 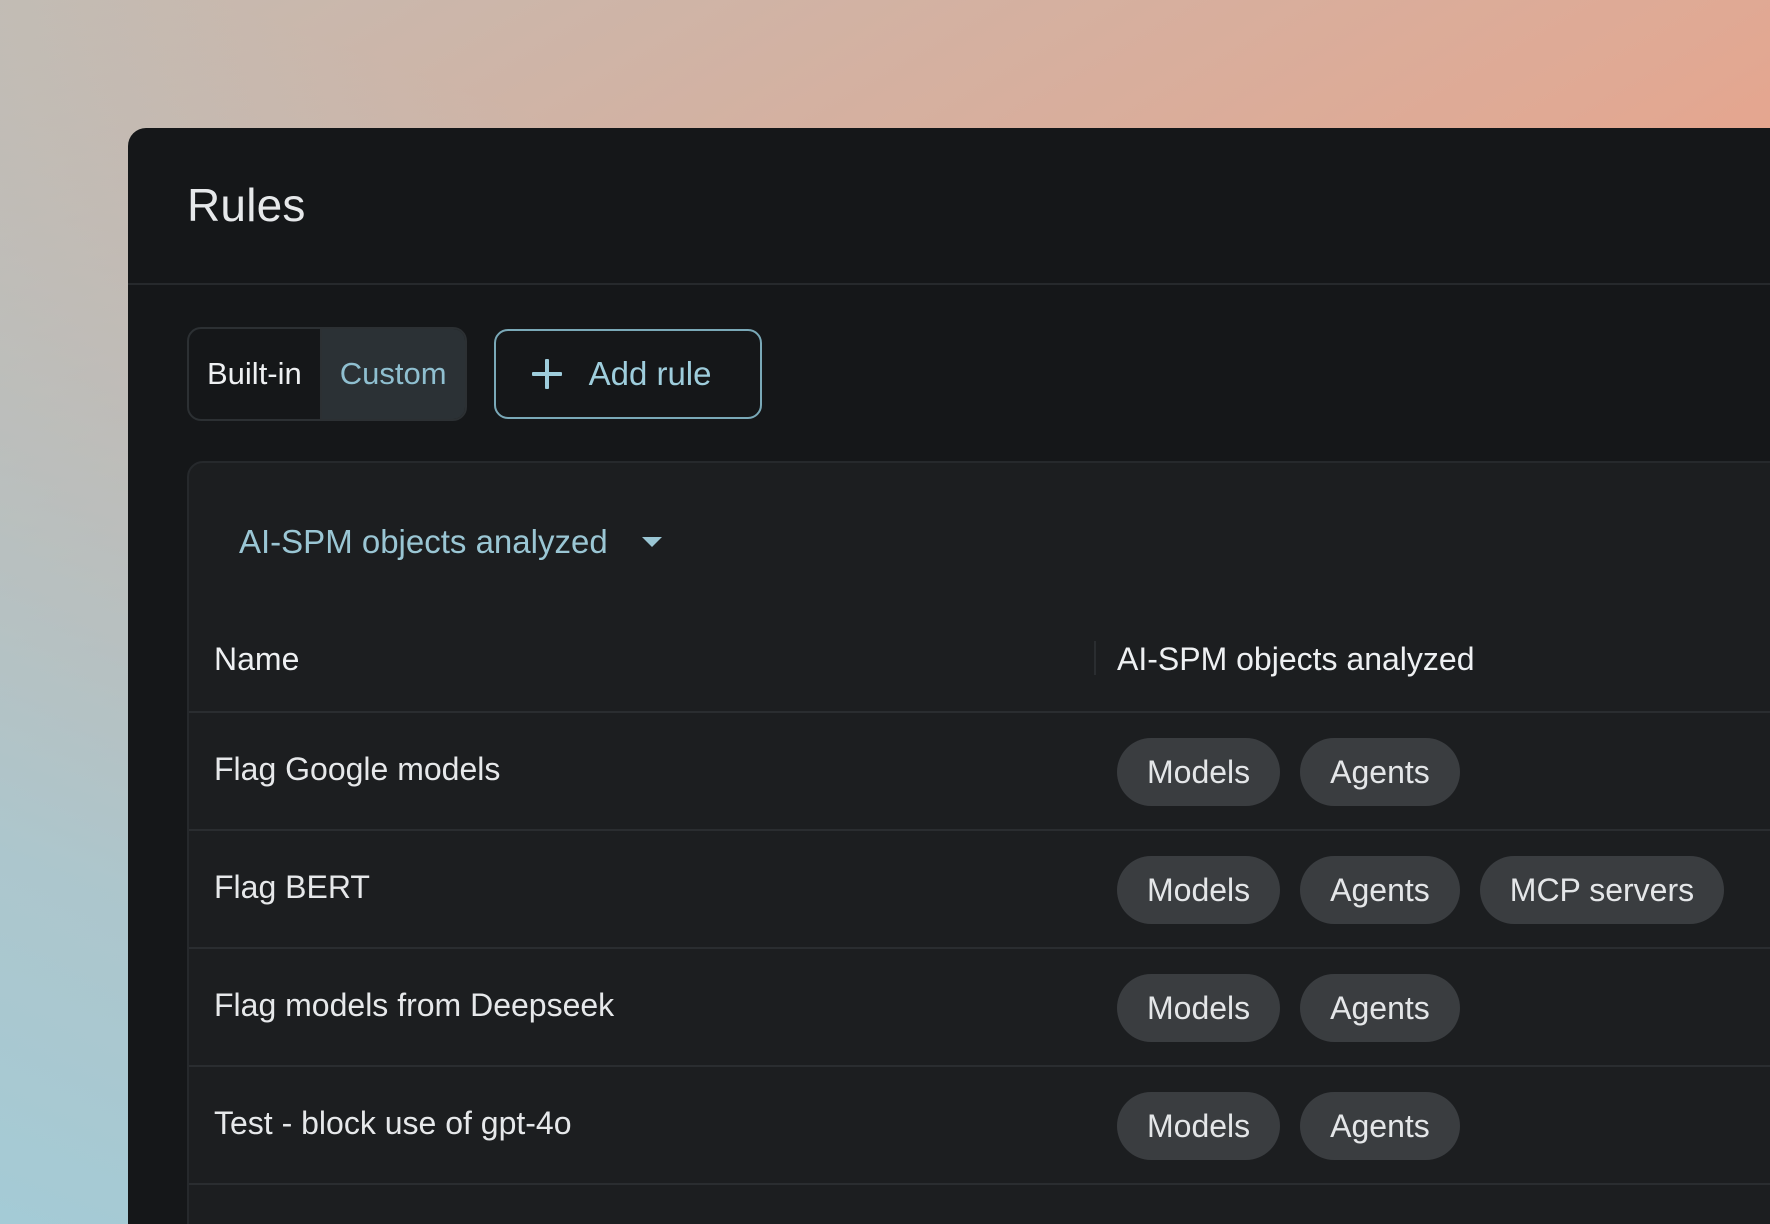 What do you see at coordinates (392, 374) in the screenshot?
I see `segment-custom: Custom` at bounding box center [392, 374].